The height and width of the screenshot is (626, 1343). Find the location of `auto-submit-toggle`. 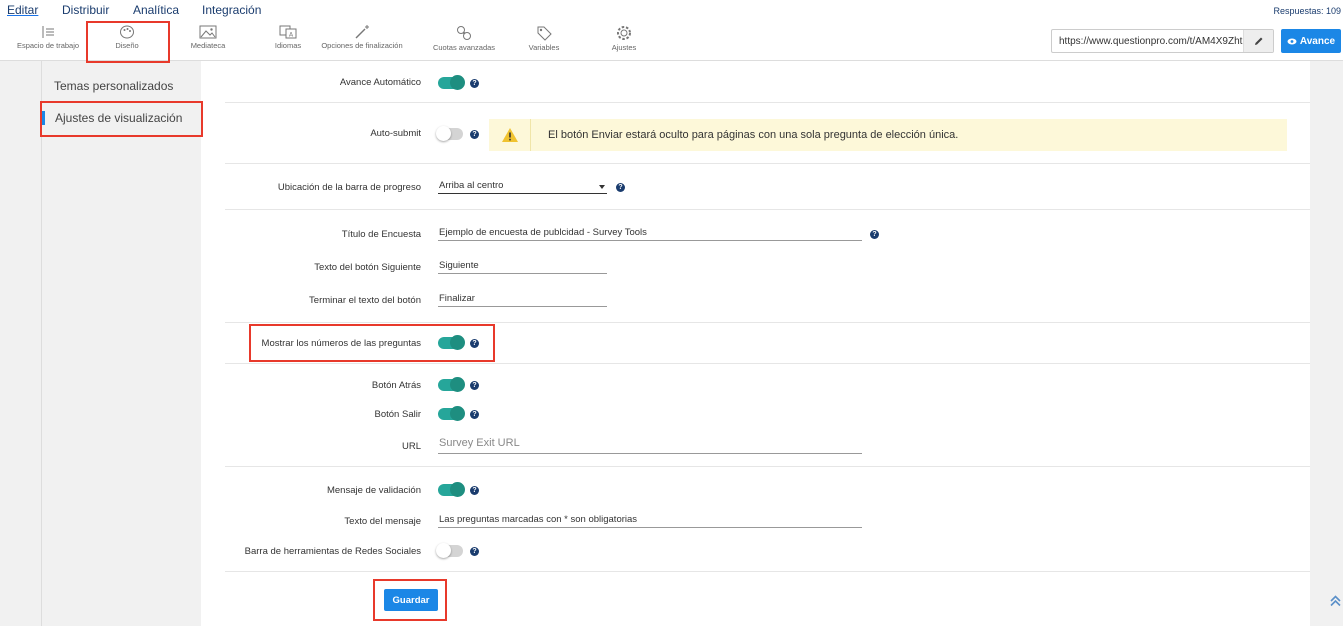

auto-submit-toggle is located at coordinates (449, 133).